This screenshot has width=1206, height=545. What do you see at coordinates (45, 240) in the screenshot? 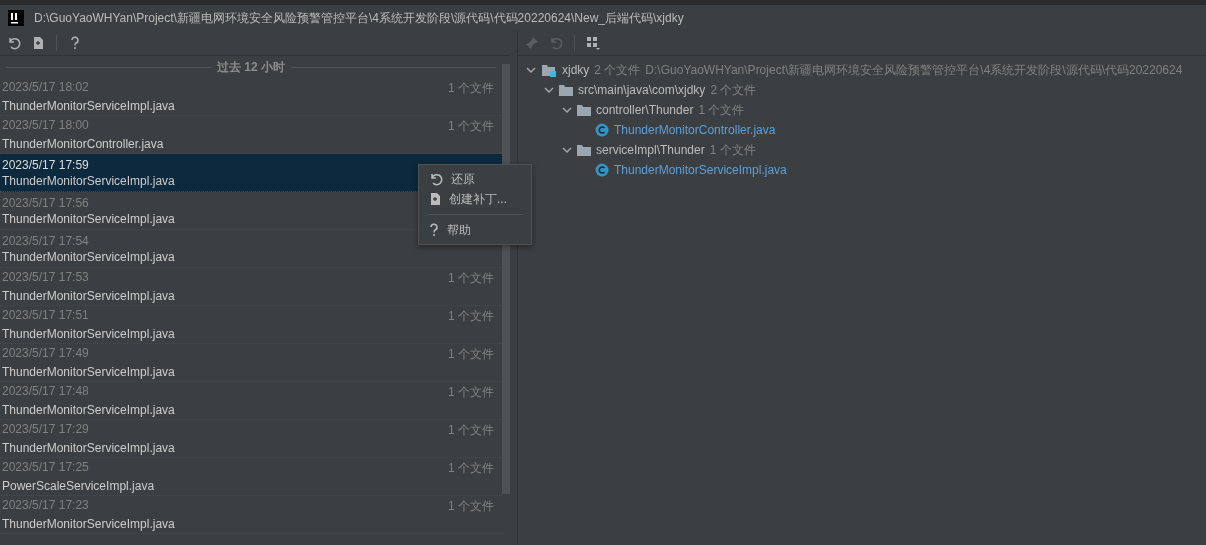
I see `timestamp: 2023/5/17 17:54` at bounding box center [45, 240].